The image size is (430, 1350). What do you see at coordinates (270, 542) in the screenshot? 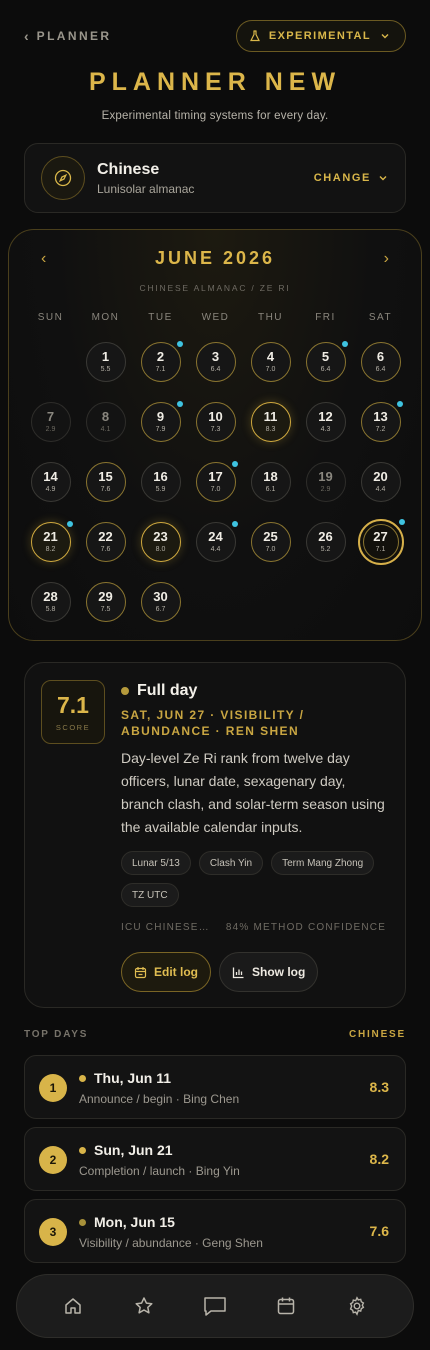
I see `calendar-day: 25 7.0` at bounding box center [270, 542].